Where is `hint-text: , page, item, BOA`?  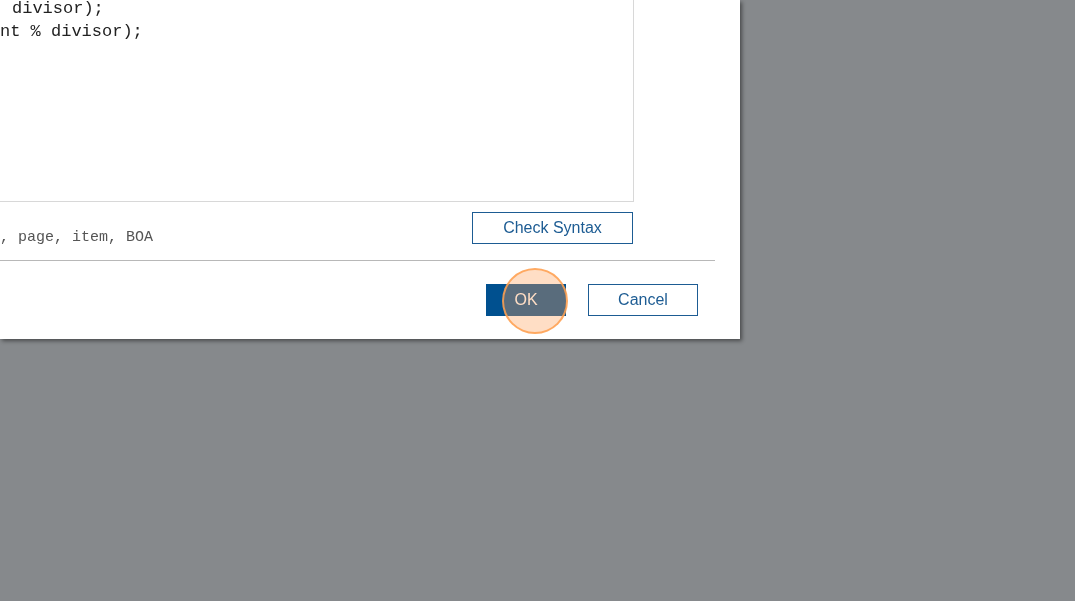
hint-text: , page, item, BOA is located at coordinates (77, 237).